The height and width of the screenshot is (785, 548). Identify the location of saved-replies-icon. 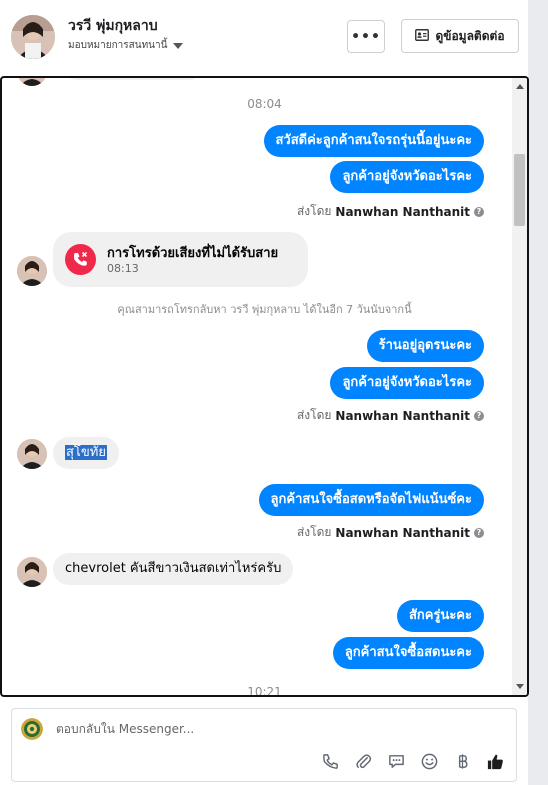
(396, 761).